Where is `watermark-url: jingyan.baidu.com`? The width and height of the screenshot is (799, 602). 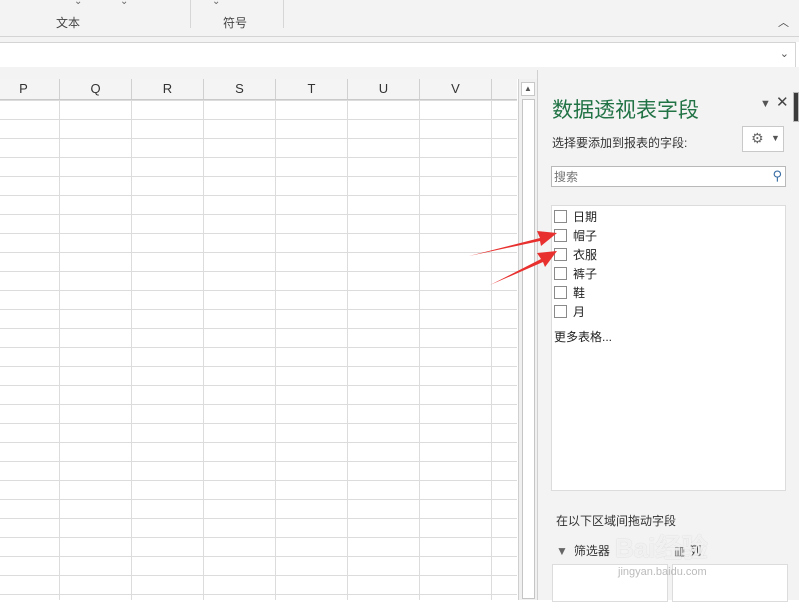 watermark-url: jingyan.baidu.com is located at coordinates (662, 572).